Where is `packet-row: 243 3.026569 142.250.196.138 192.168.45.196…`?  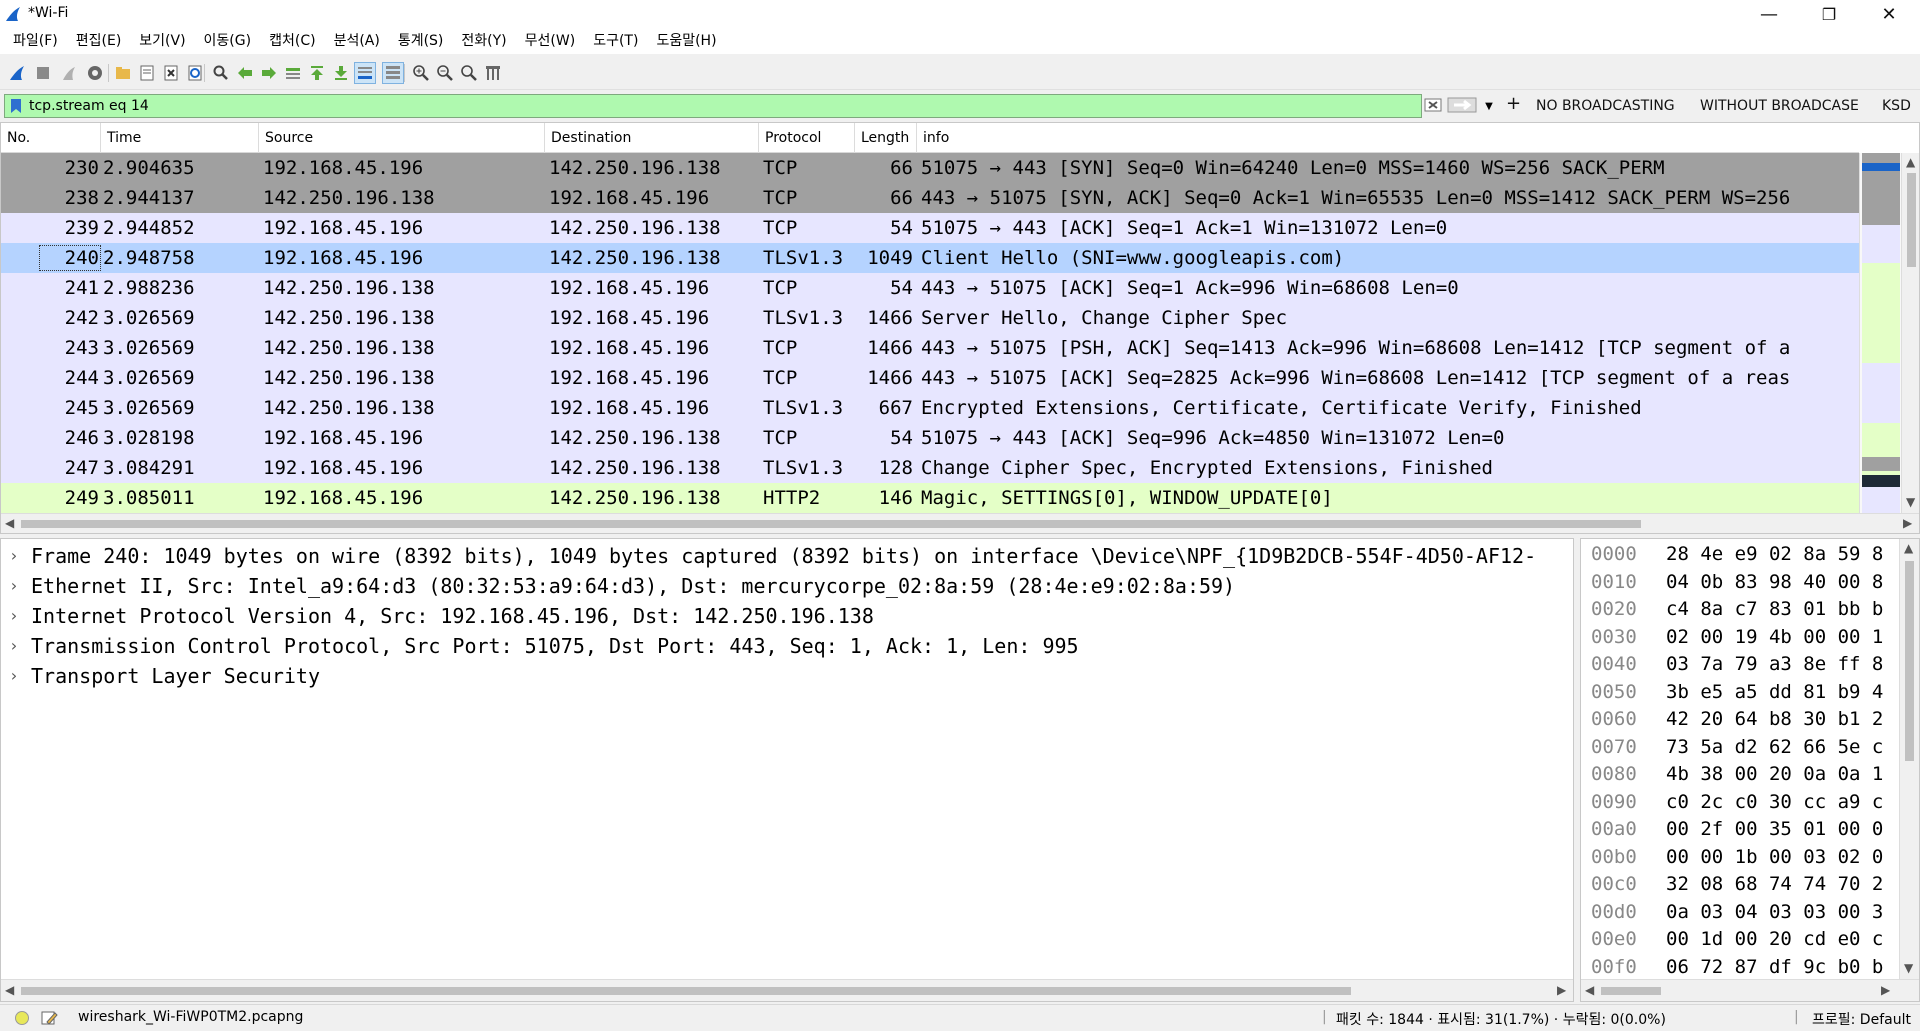 packet-row: 243 3.026569 142.250.196.138 192.168.45.196… is located at coordinates (930, 348).